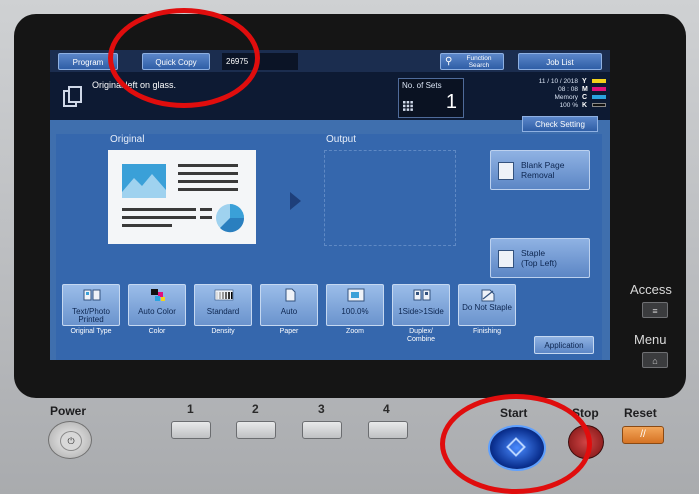  What do you see at coordinates (158, 295) in the screenshot?
I see `color-icon` at bounding box center [158, 295].